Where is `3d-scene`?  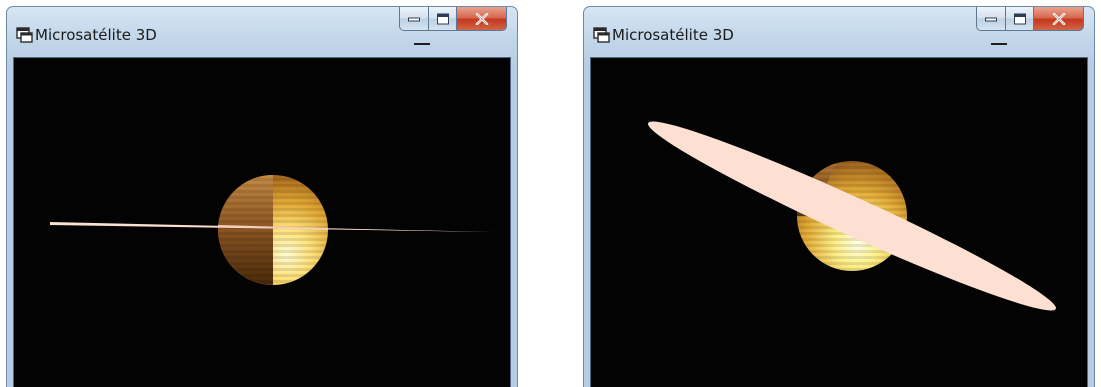 3d-scene is located at coordinates (272, 230).